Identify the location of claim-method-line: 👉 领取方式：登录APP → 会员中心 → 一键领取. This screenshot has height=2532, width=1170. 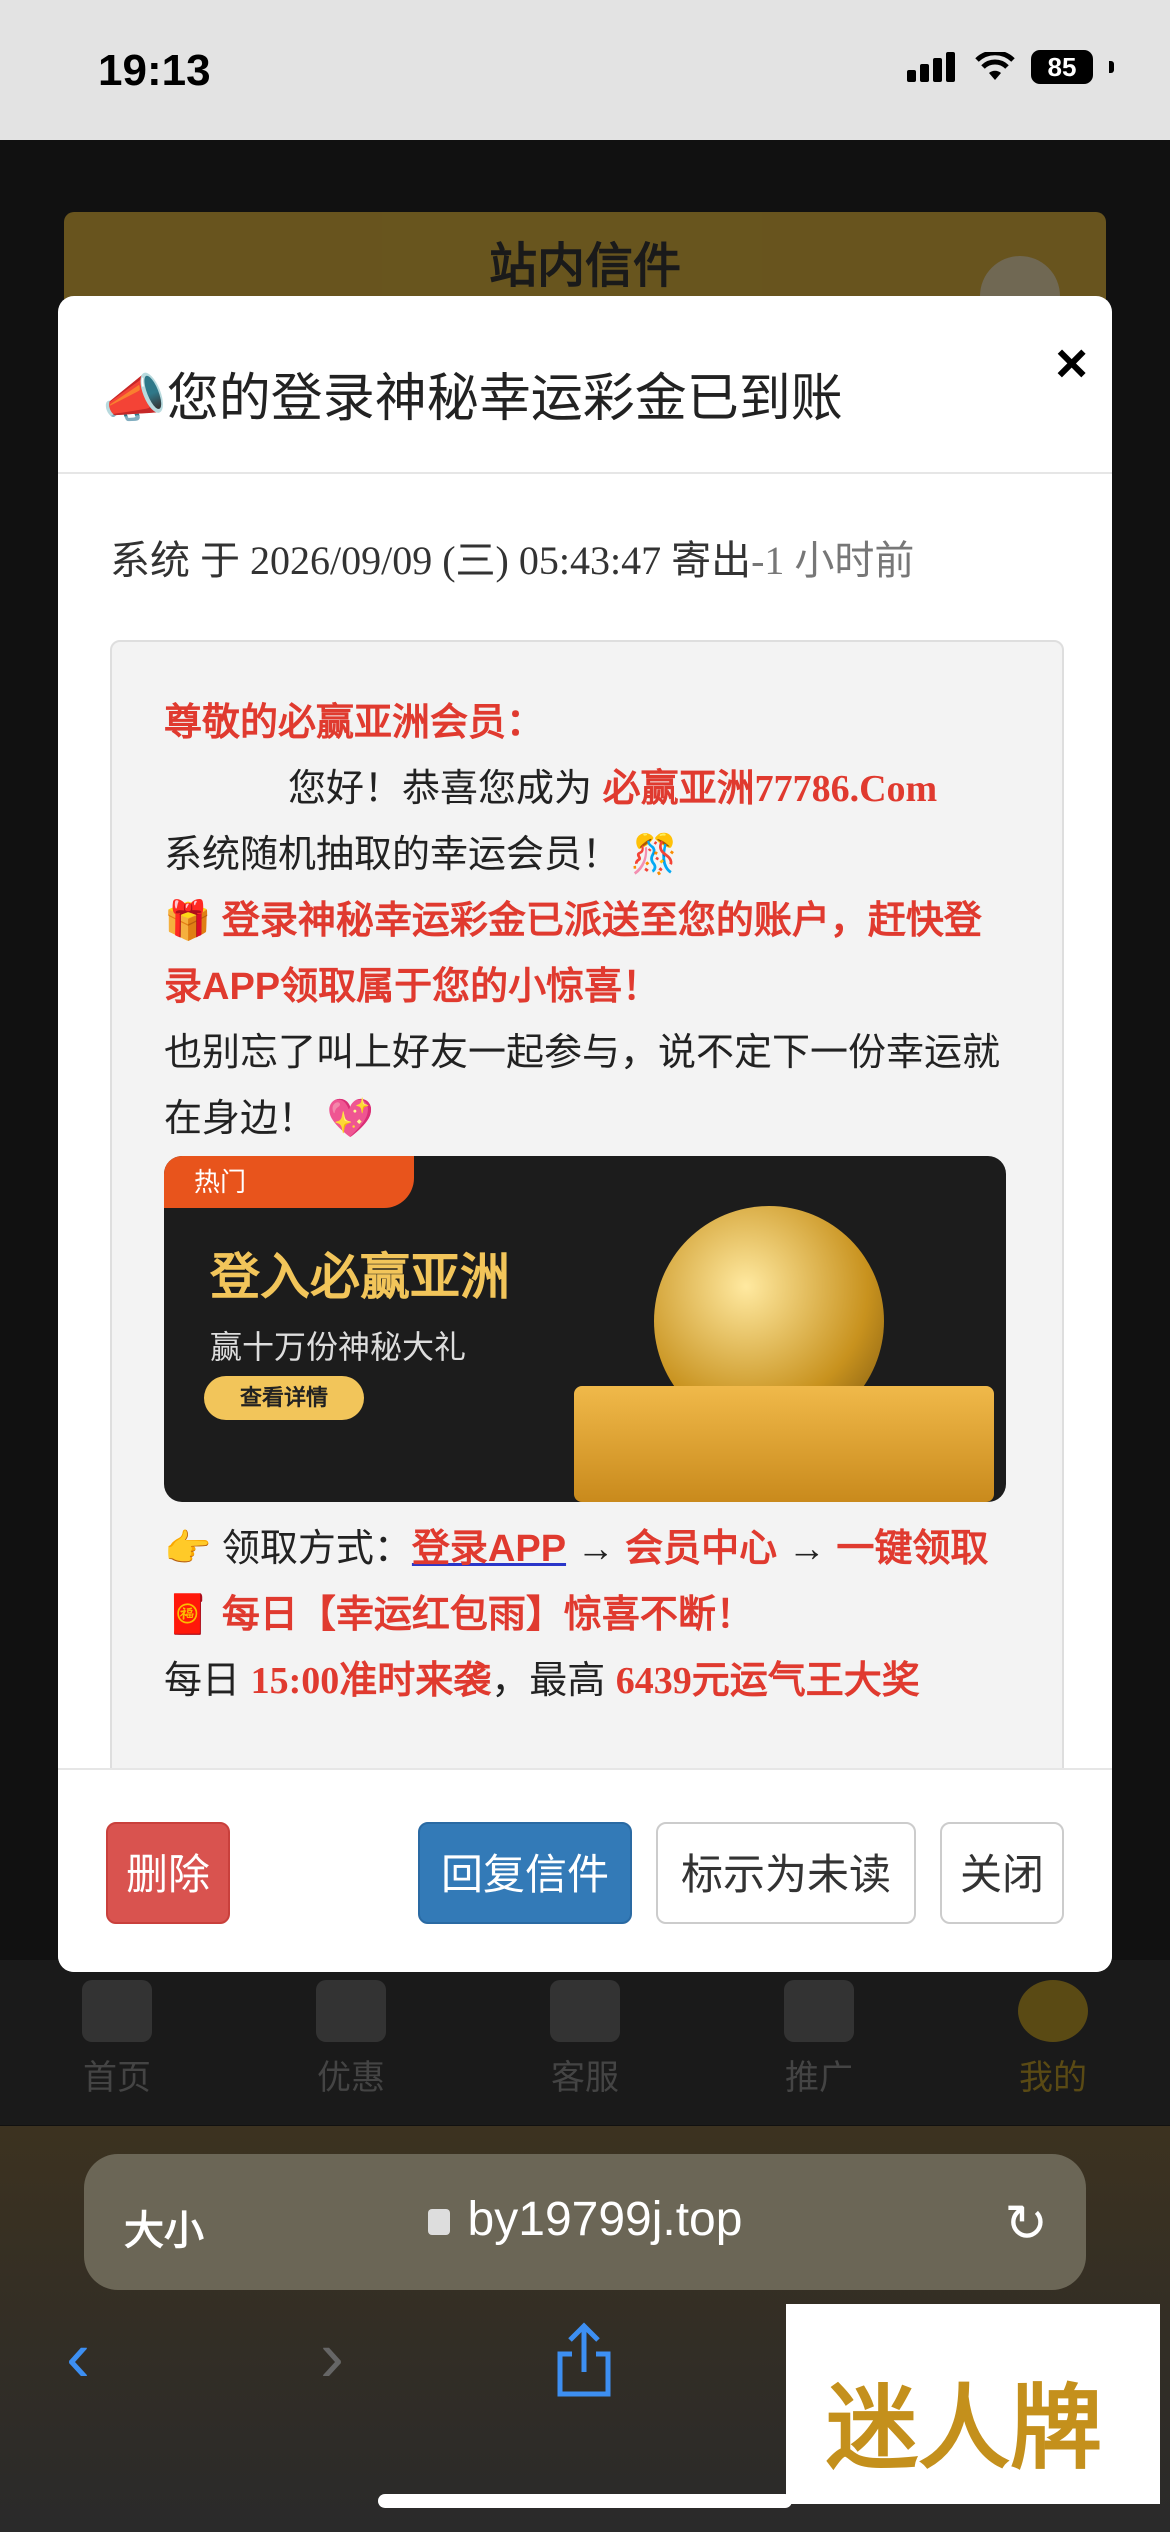
(576, 1549).